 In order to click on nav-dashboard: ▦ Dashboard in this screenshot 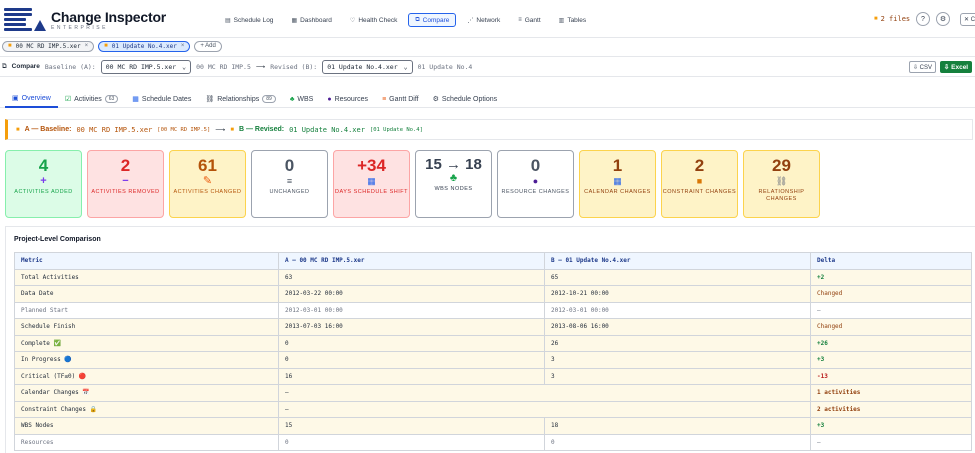, I will do `click(311, 20)`.